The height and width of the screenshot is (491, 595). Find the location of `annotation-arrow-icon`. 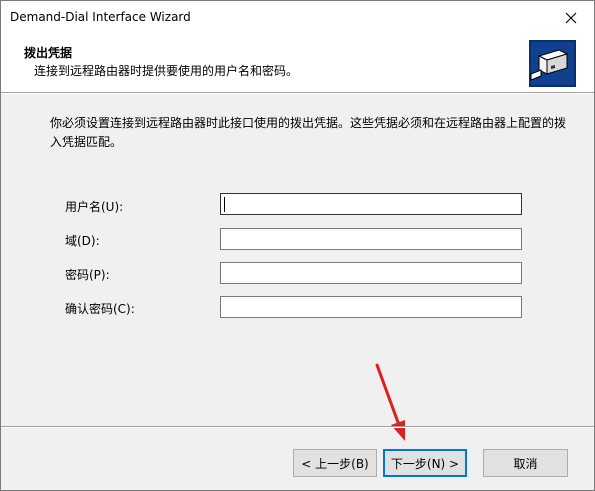

annotation-arrow-icon is located at coordinates (390, 402).